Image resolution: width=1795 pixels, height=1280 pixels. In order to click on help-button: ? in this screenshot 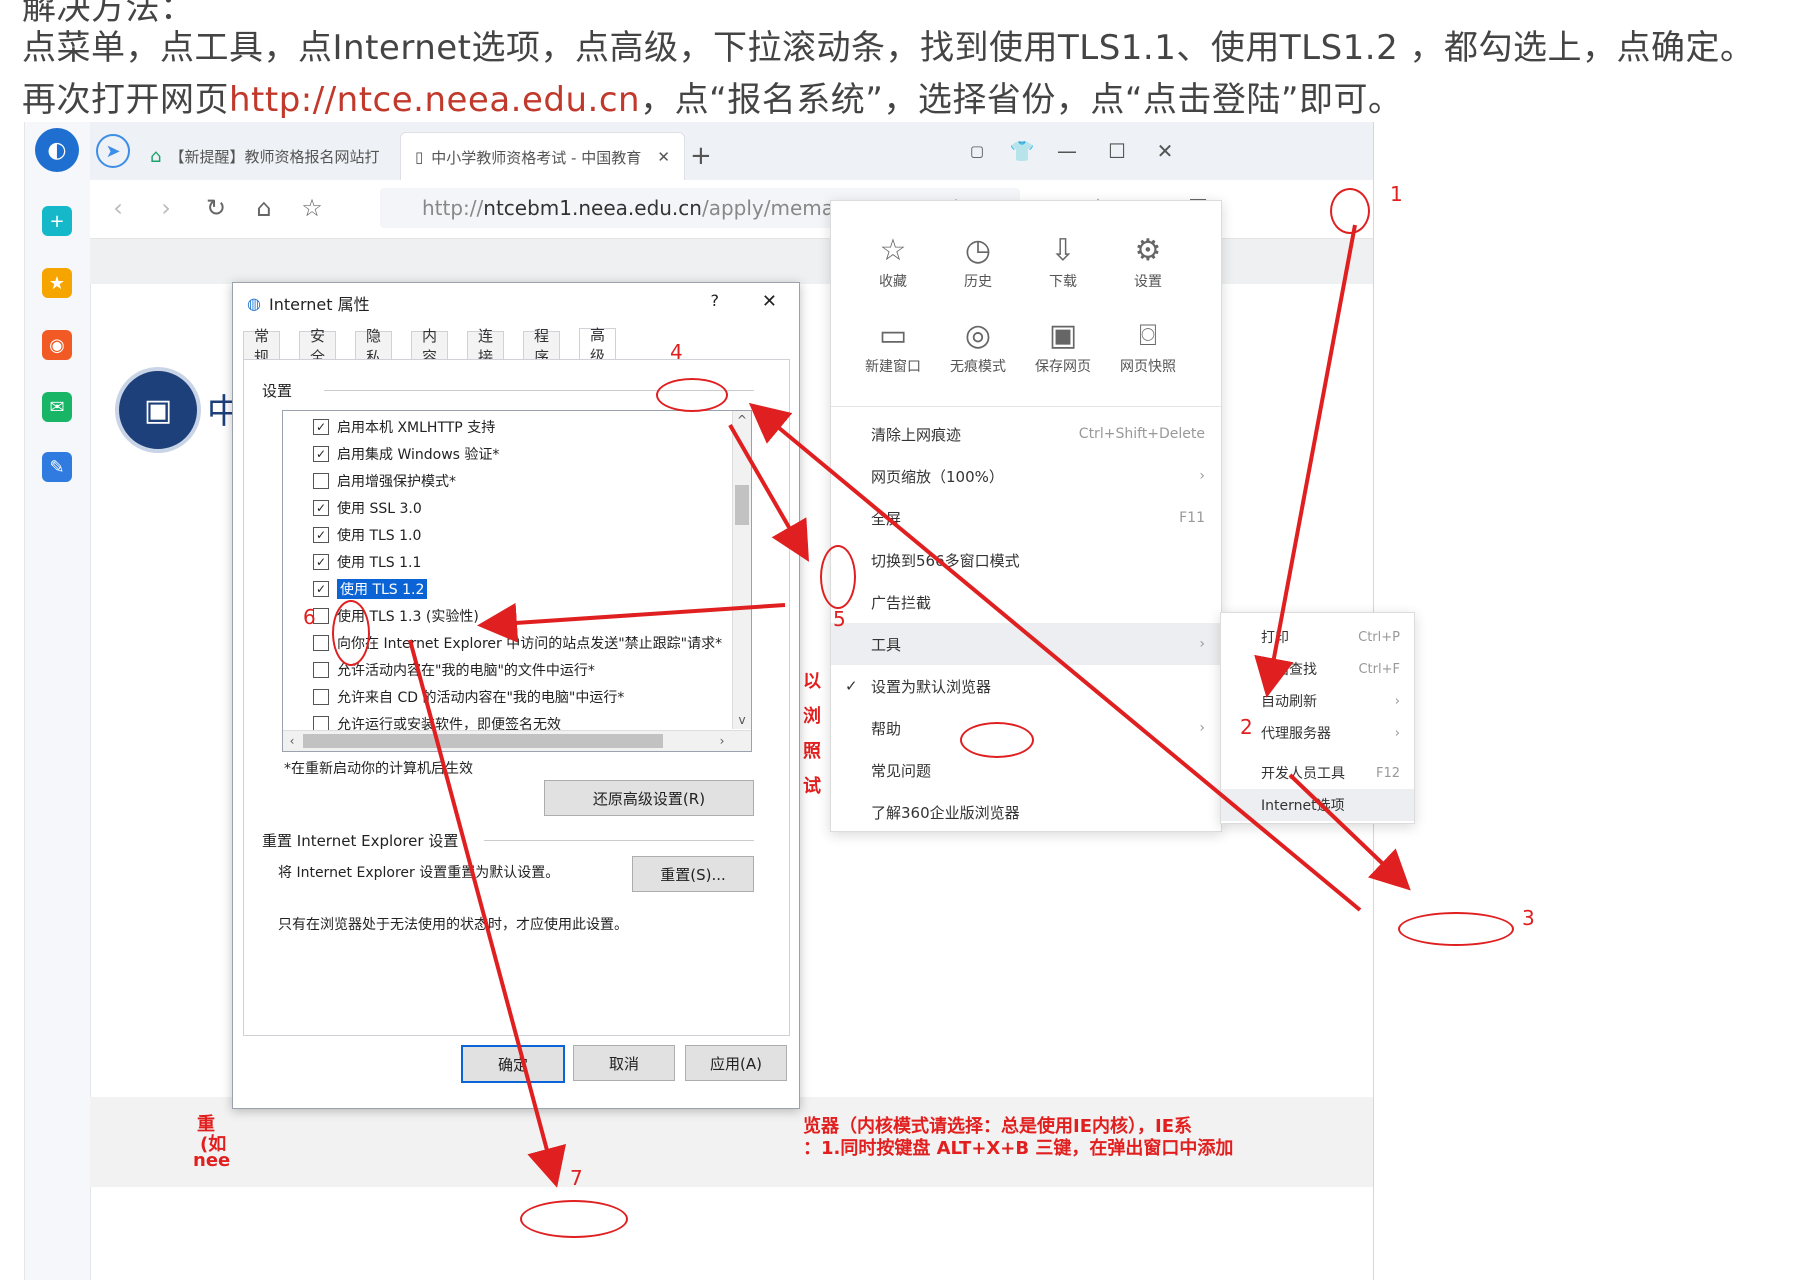, I will do `click(715, 300)`.